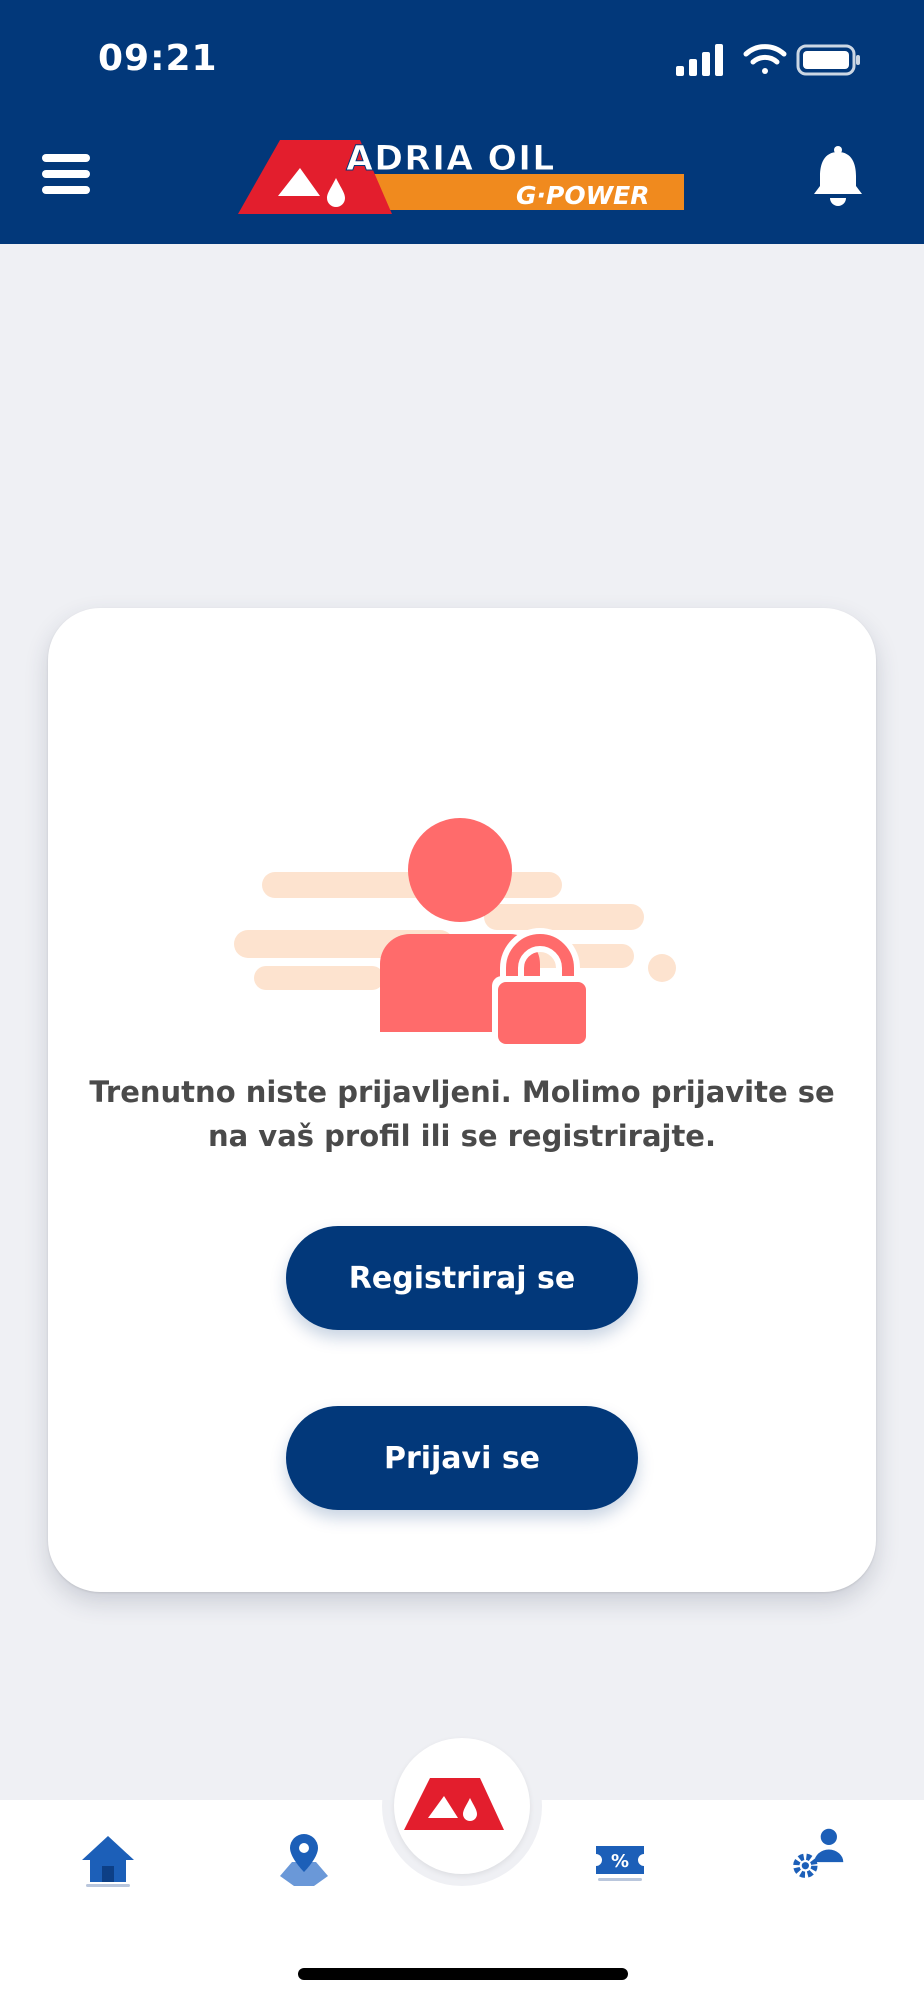 The width and height of the screenshot is (924, 2000). What do you see at coordinates (455, 932) in the screenshot?
I see `locked-user-icon` at bounding box center [455, 932].